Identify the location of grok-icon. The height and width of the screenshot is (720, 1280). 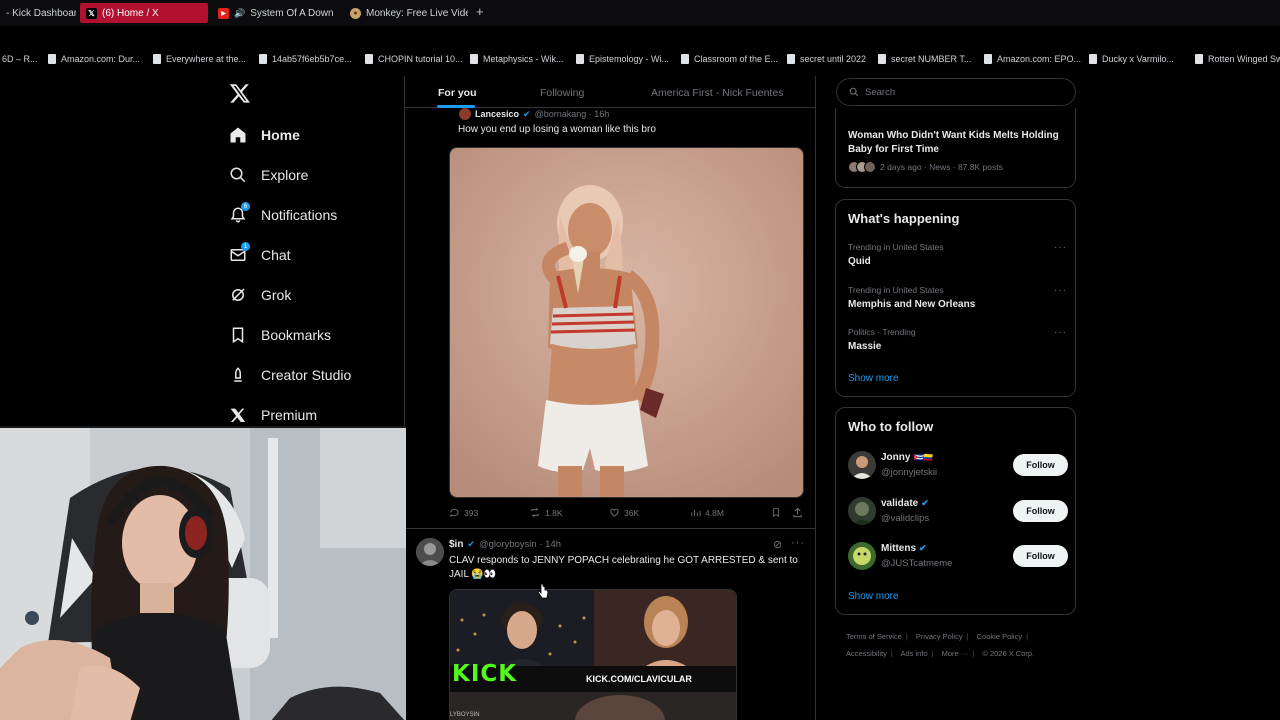
(238, 295).